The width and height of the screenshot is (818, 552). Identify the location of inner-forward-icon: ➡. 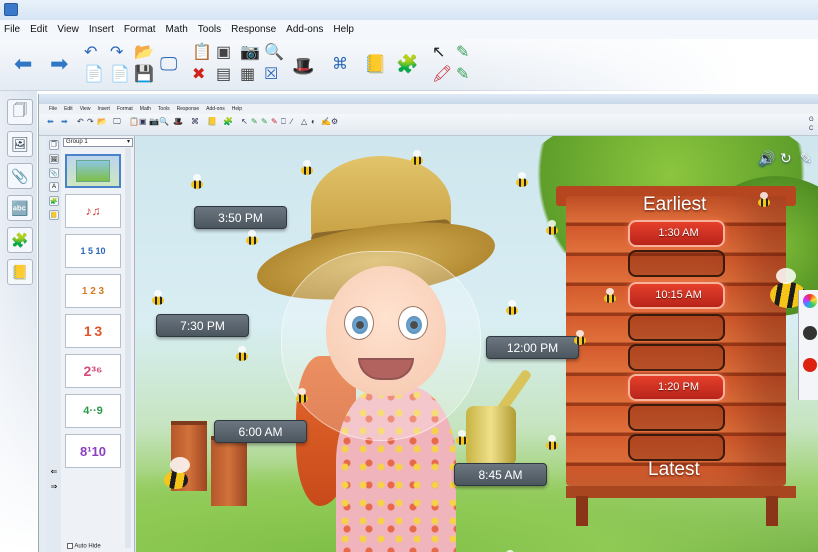
(64, 121).